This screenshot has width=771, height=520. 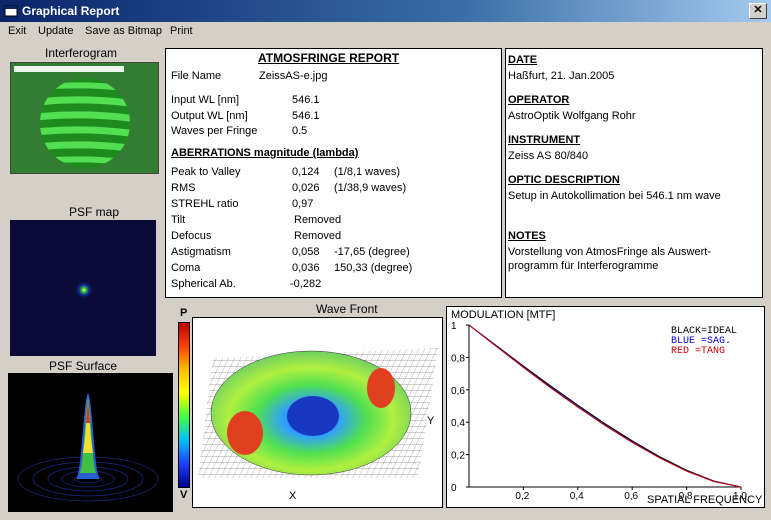 What do you see at coordinates (609, 252) in the screenshot?
I see `notes-line: Vorstellung von AtmosFringe als Auswert-` at bounding box center [609, 252].